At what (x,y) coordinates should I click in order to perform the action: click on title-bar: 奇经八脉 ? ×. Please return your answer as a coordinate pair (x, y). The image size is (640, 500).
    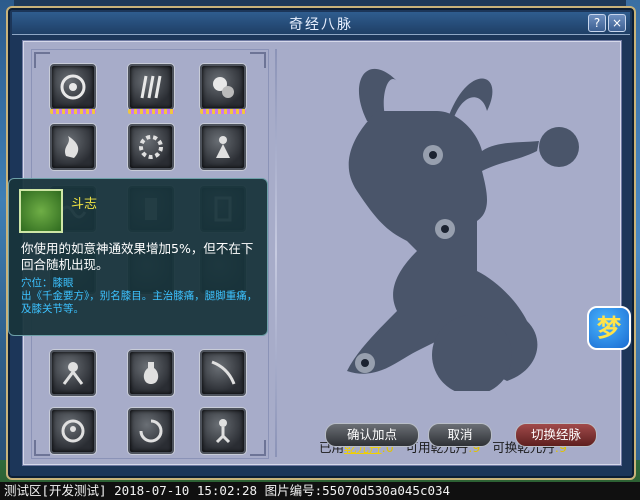
    Looking at the image, I should click on (321, 23).